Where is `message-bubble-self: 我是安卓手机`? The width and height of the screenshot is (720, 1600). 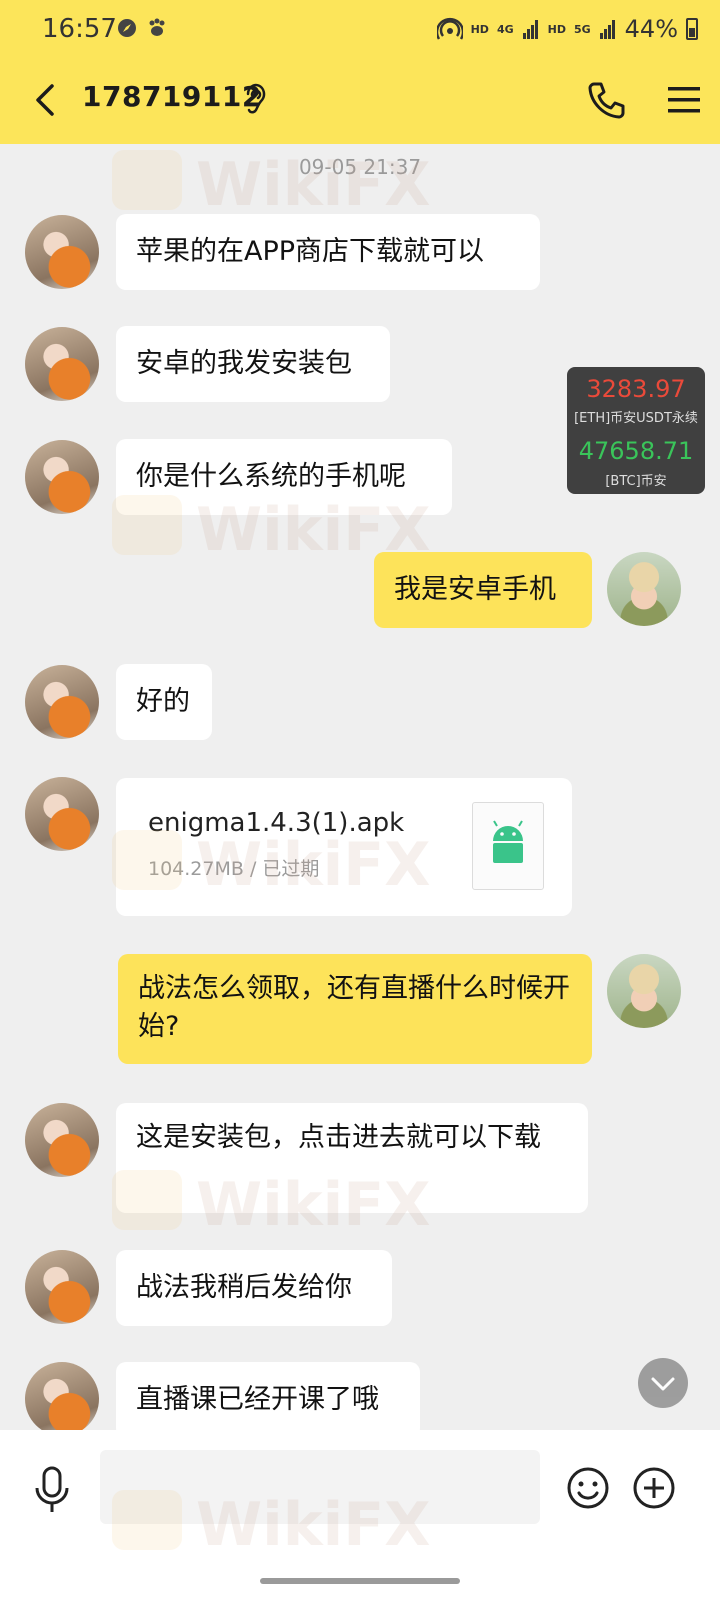 message-bubble-self: 我是安卓手机 is located at coordinates (483, 590).